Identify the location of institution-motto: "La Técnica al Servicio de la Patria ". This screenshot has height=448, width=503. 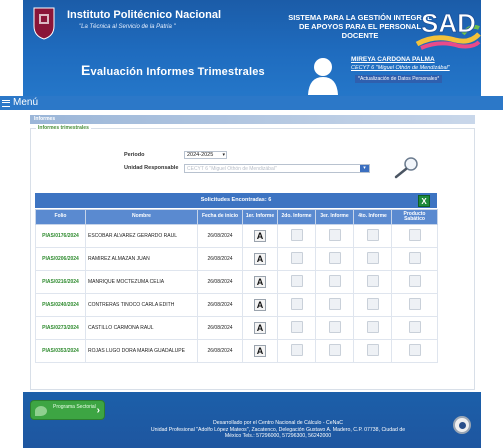
(127, 27).